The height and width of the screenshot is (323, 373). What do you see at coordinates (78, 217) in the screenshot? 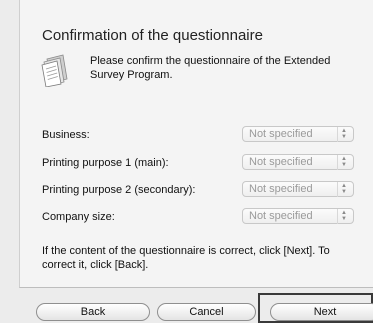
I see `field-label-company-size: Company size:` at bounding box center [78, 217].